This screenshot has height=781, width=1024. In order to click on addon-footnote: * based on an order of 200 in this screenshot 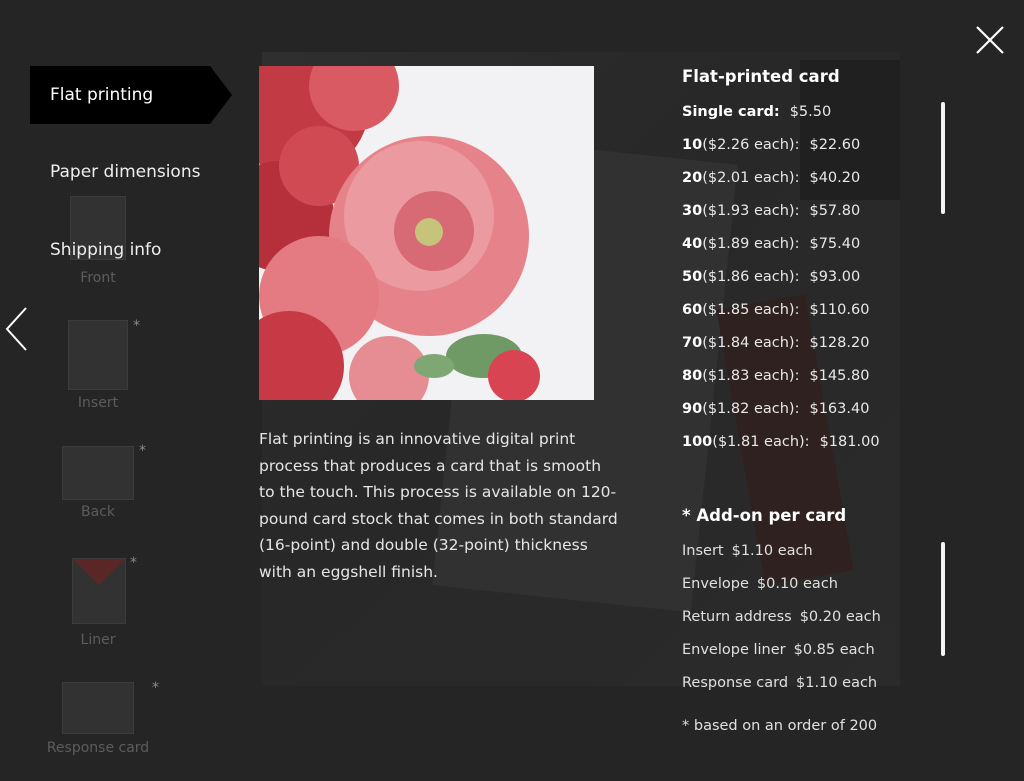, I will do `click(780, 726)`.